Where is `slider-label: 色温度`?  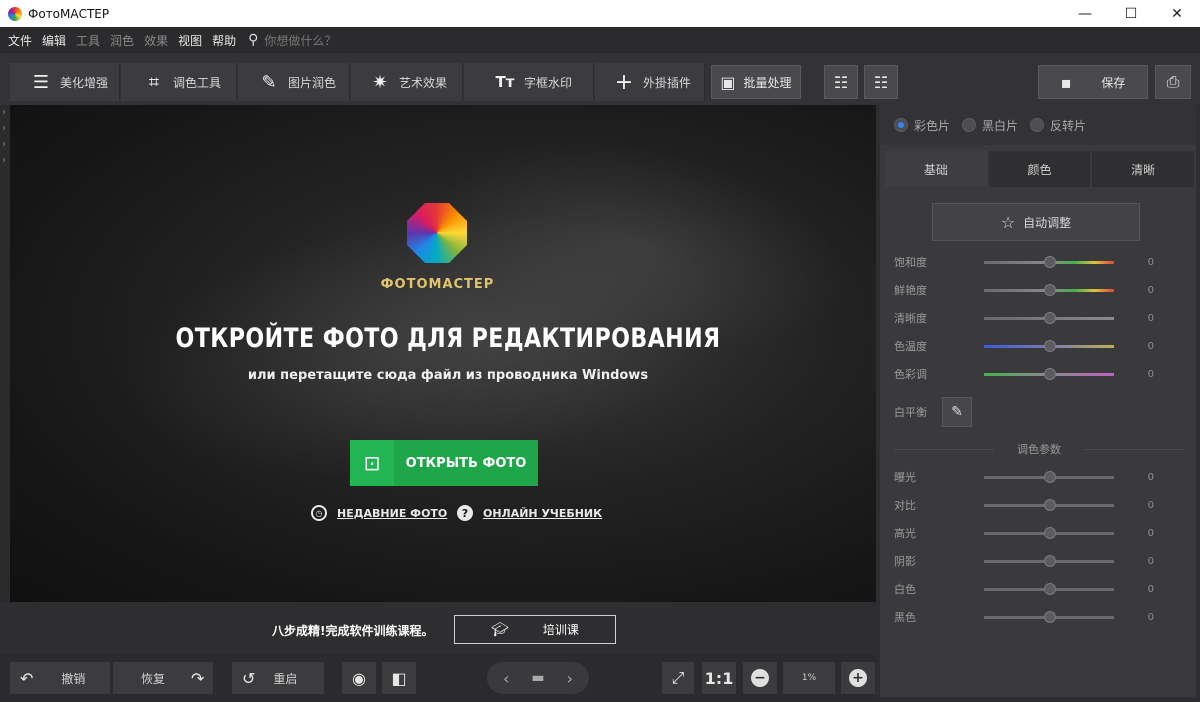
slider-label: 色温度 is located at coordinates (910, 346).